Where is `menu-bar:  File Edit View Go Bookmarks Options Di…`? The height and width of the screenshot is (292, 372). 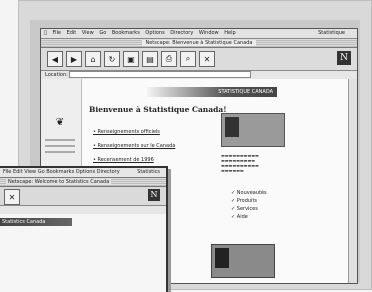 menu-bar:  File Edit View Go Bookmarks Options Di… is located at coordinates (199, 34).